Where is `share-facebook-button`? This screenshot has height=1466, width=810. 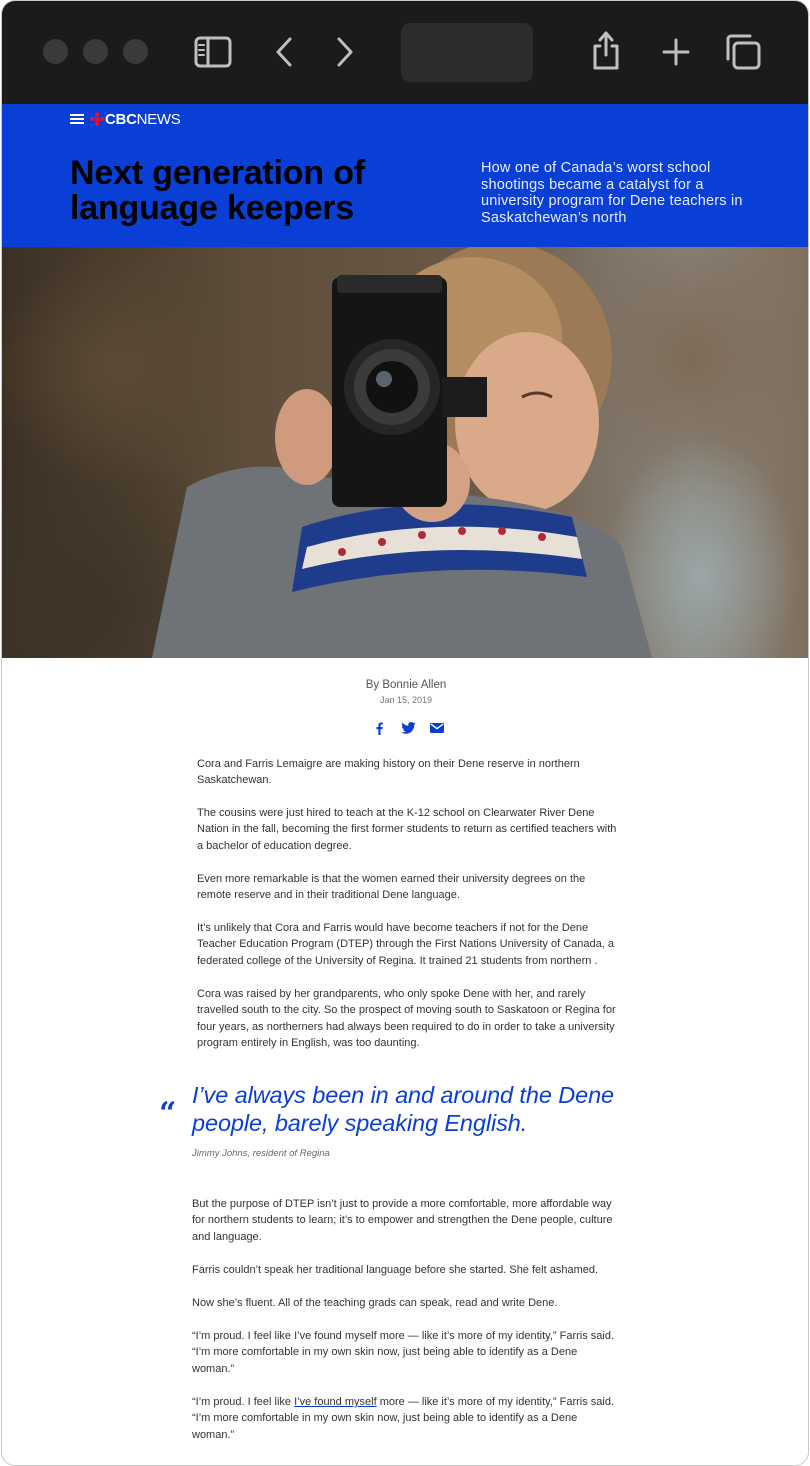 share-facebook-button is located at coordinates (379, 728).